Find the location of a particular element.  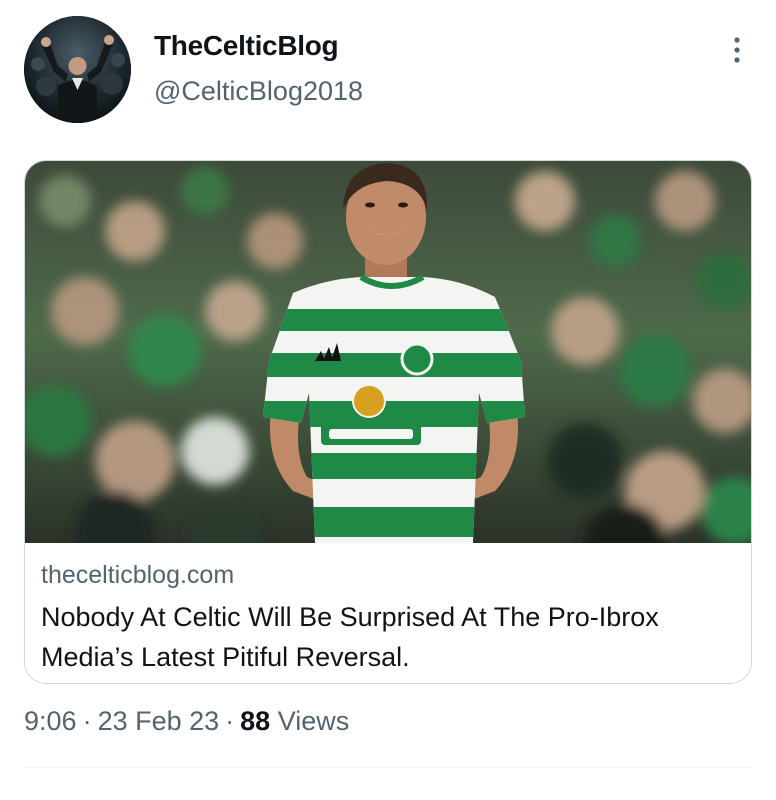

author-display-name: TheCelticBlog is located at coordinates (246, 46).